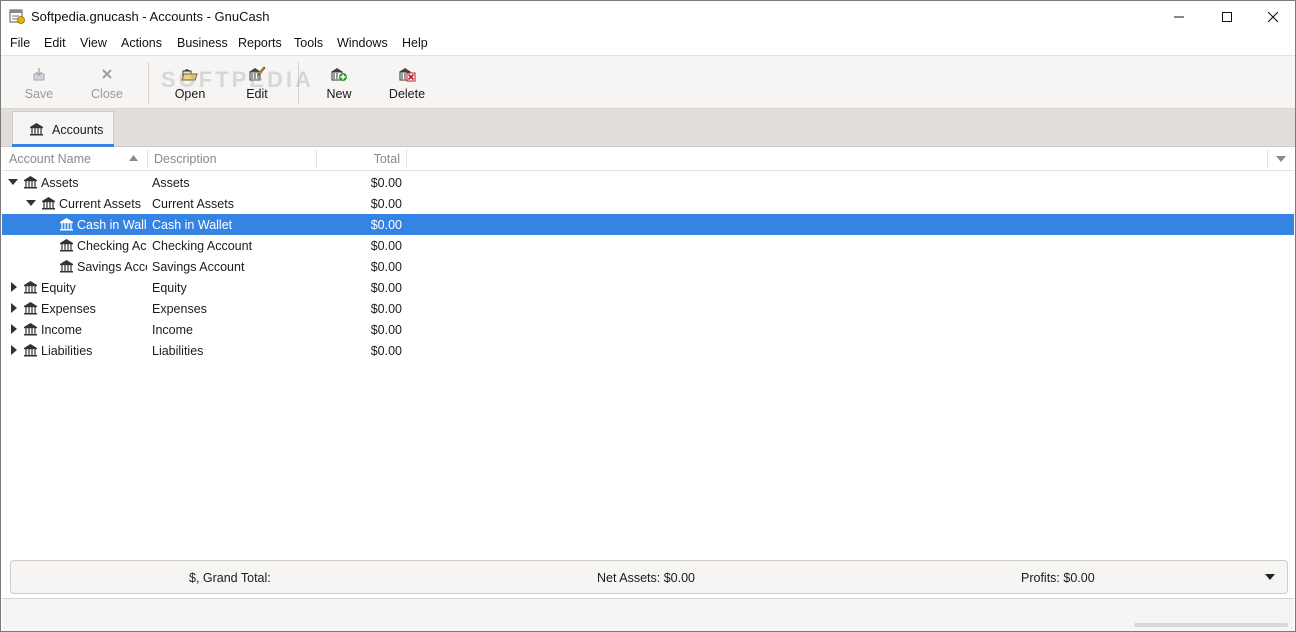 Image resolution: width=1296 pixels, height=632 pixels. Describe the element at coordinates (298, 83) in the screenshot. I see `toolbar-separator` at that location.